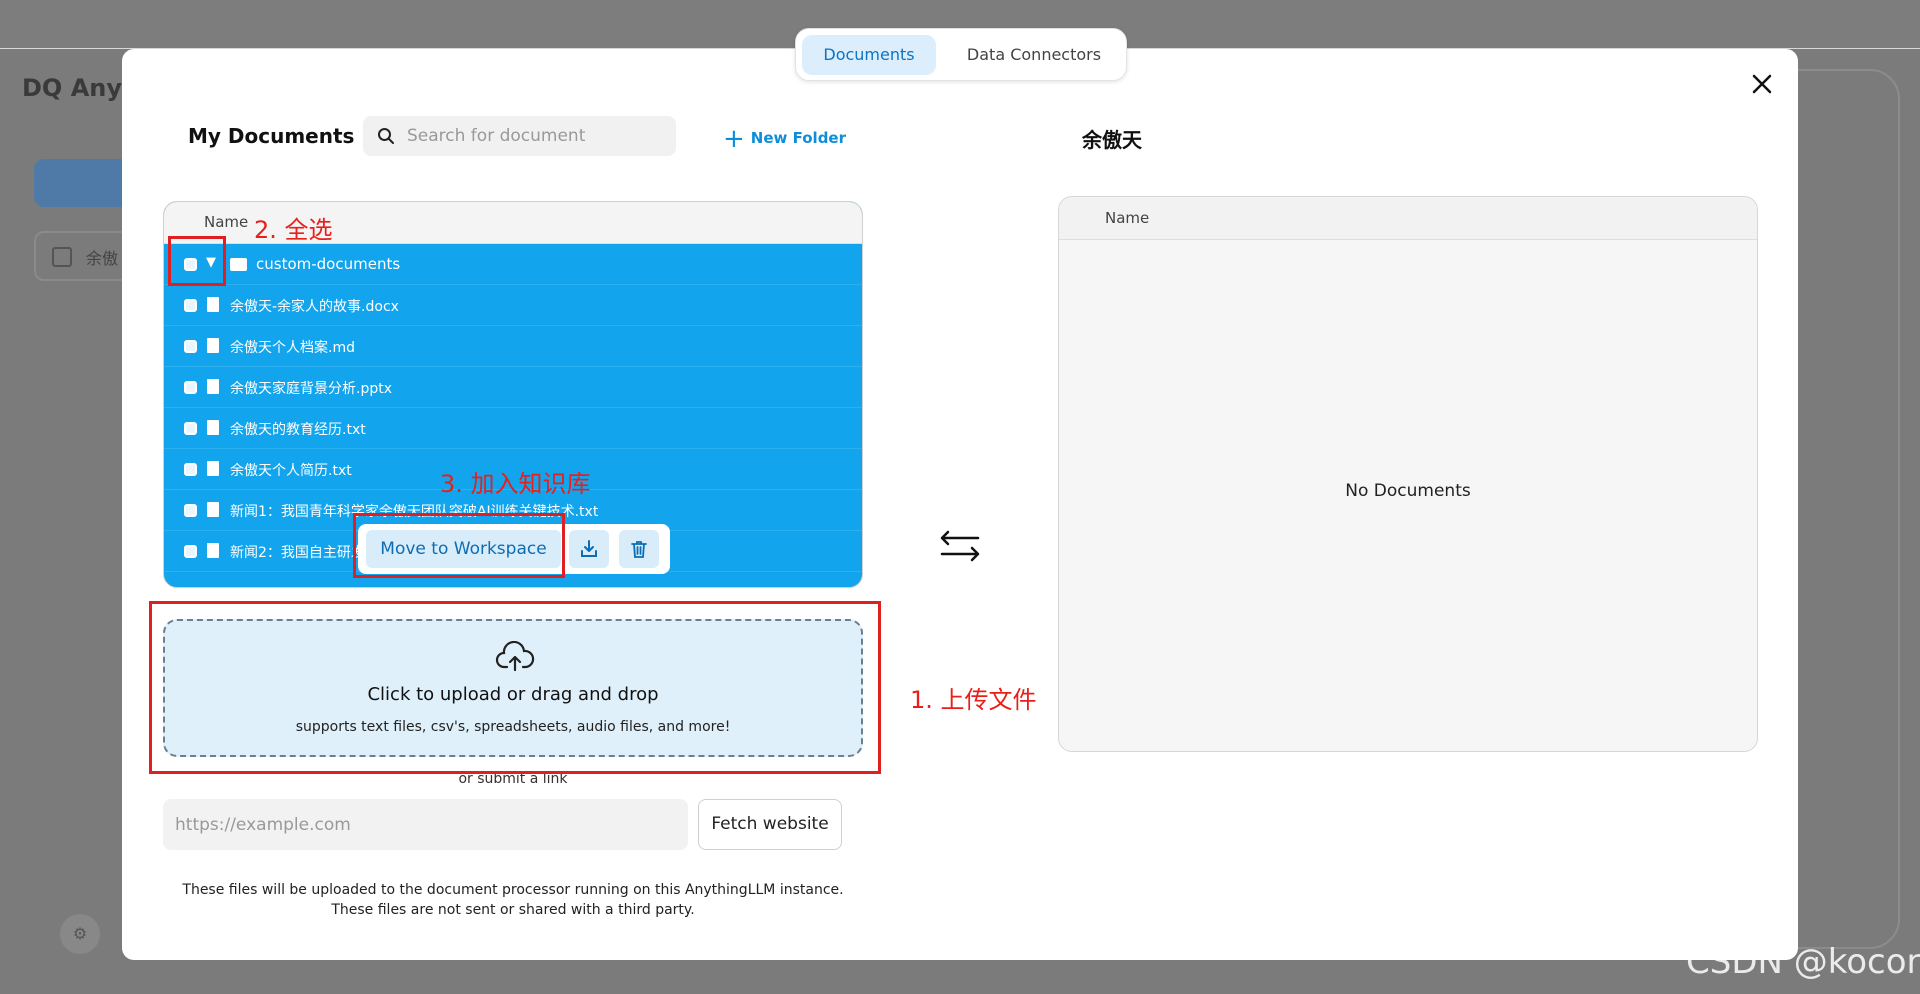  What do you see at coordinates (513, 346) in the screenshot?
I see `file-row: 余傲天个人档案.md` at bounding box center [513, 346].